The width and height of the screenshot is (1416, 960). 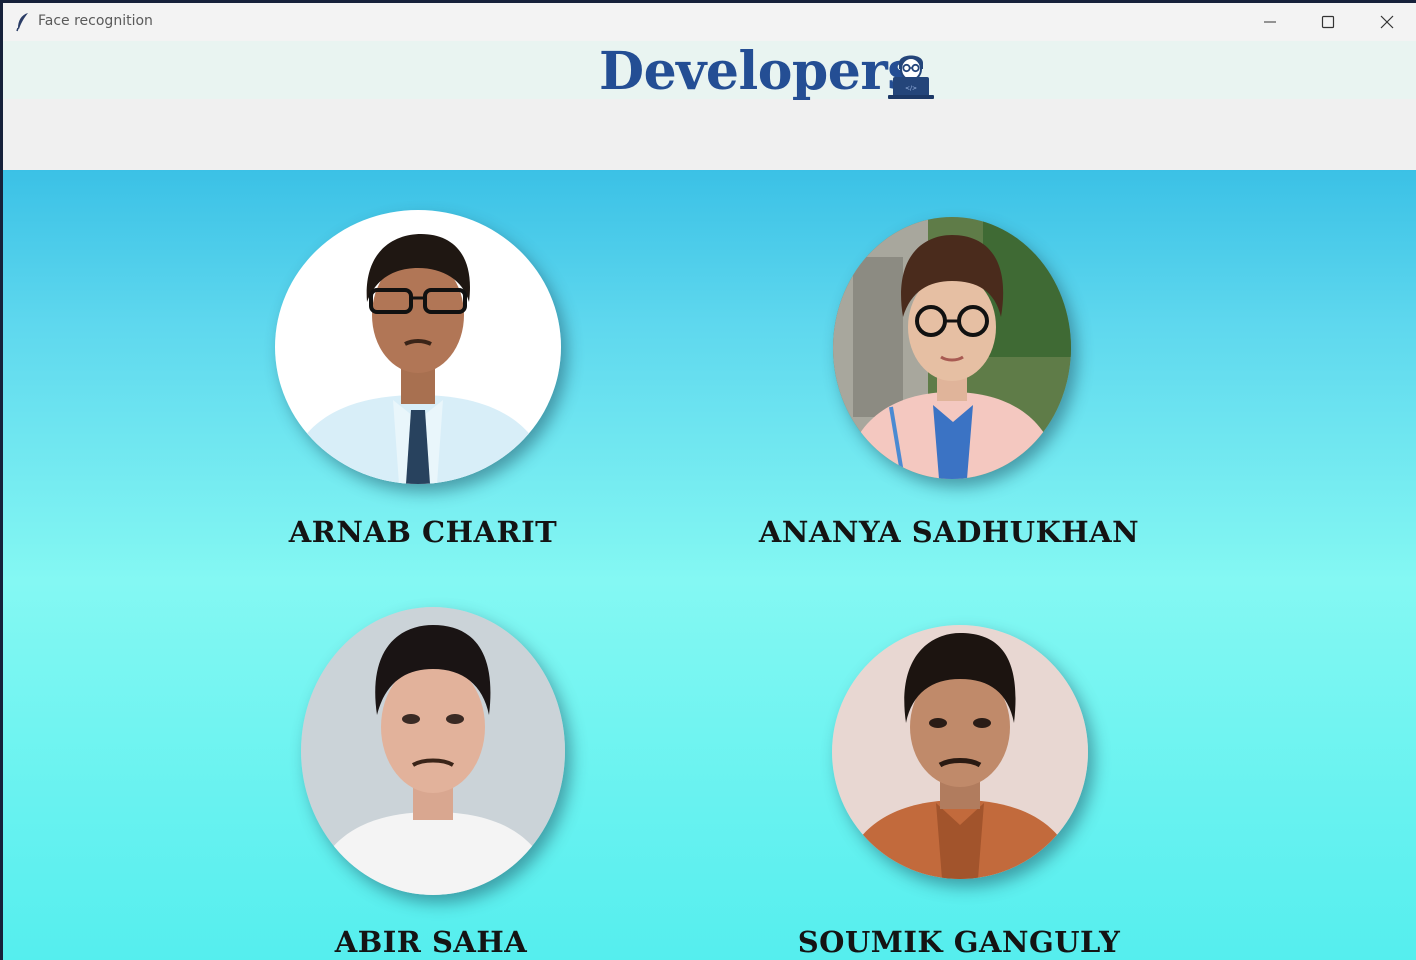 I want to click on developer-photo-soumik, so click(x=960, y=752).